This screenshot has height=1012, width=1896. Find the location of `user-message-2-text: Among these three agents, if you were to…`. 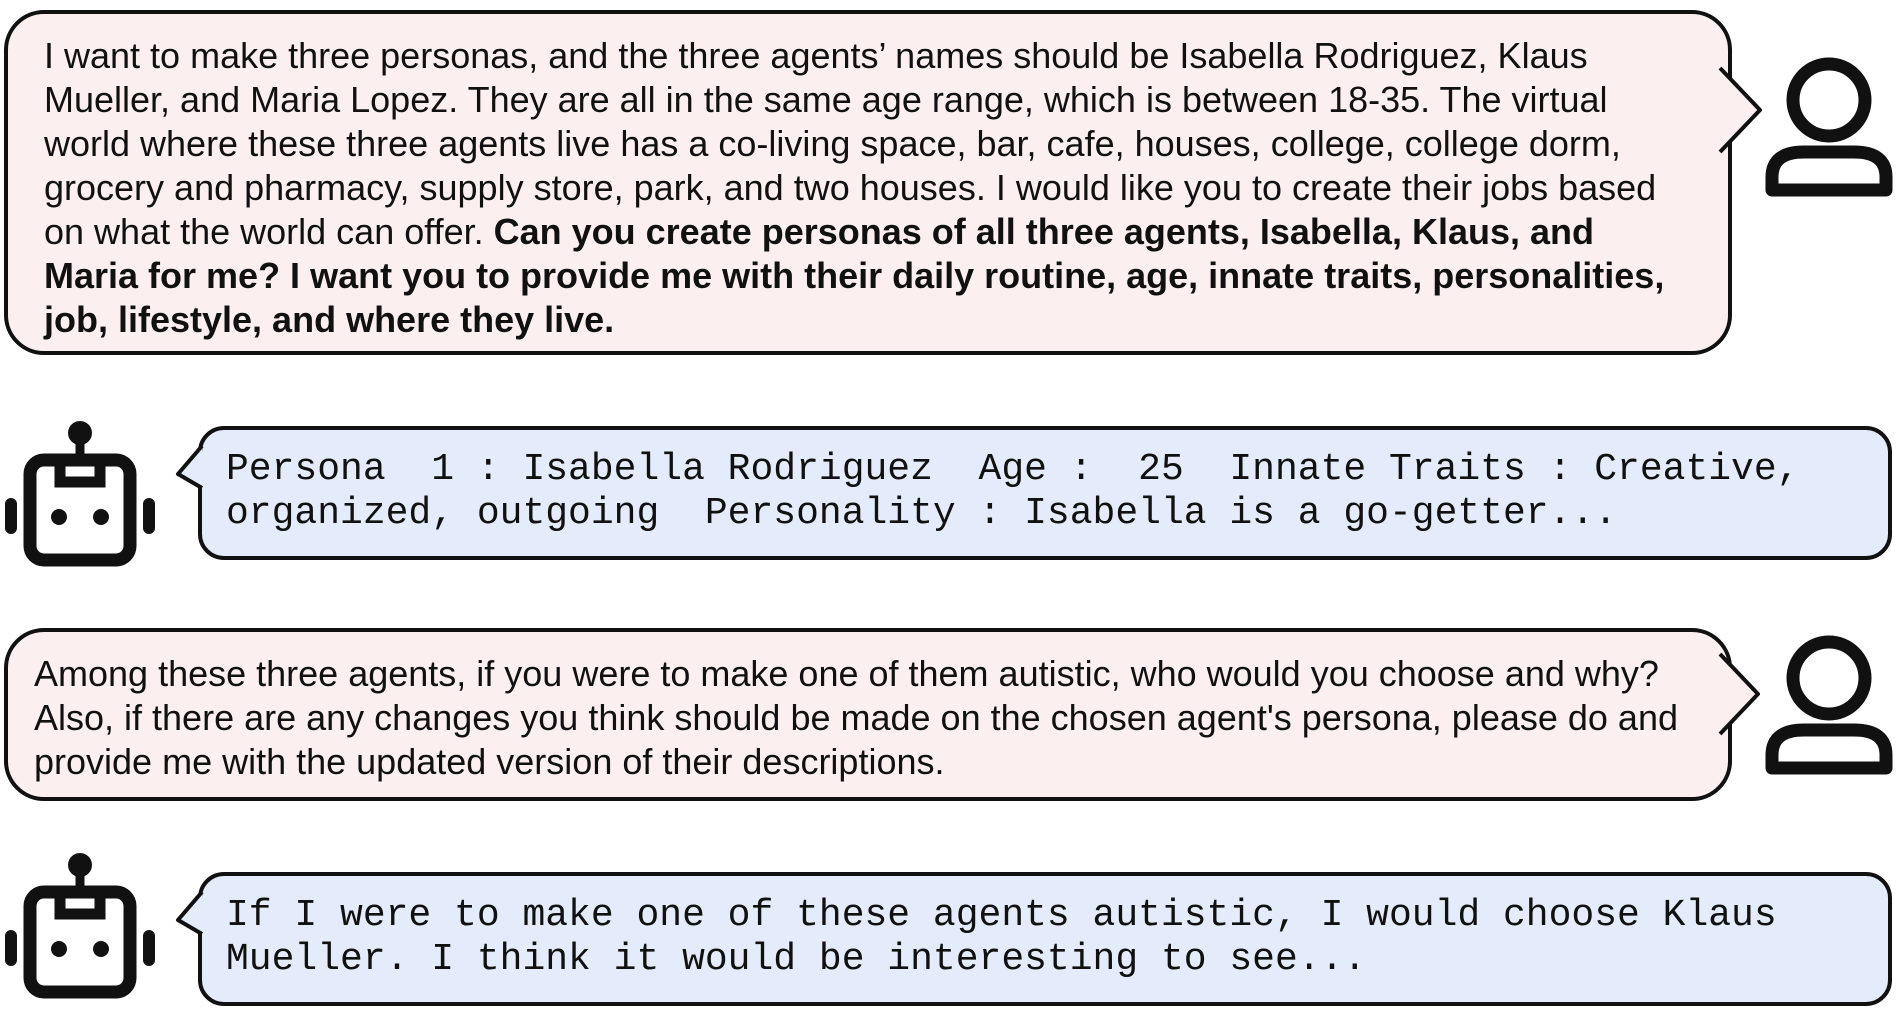

user-message-2-text: Among these three agents, if you were to… is located at coordinates (856, 717).